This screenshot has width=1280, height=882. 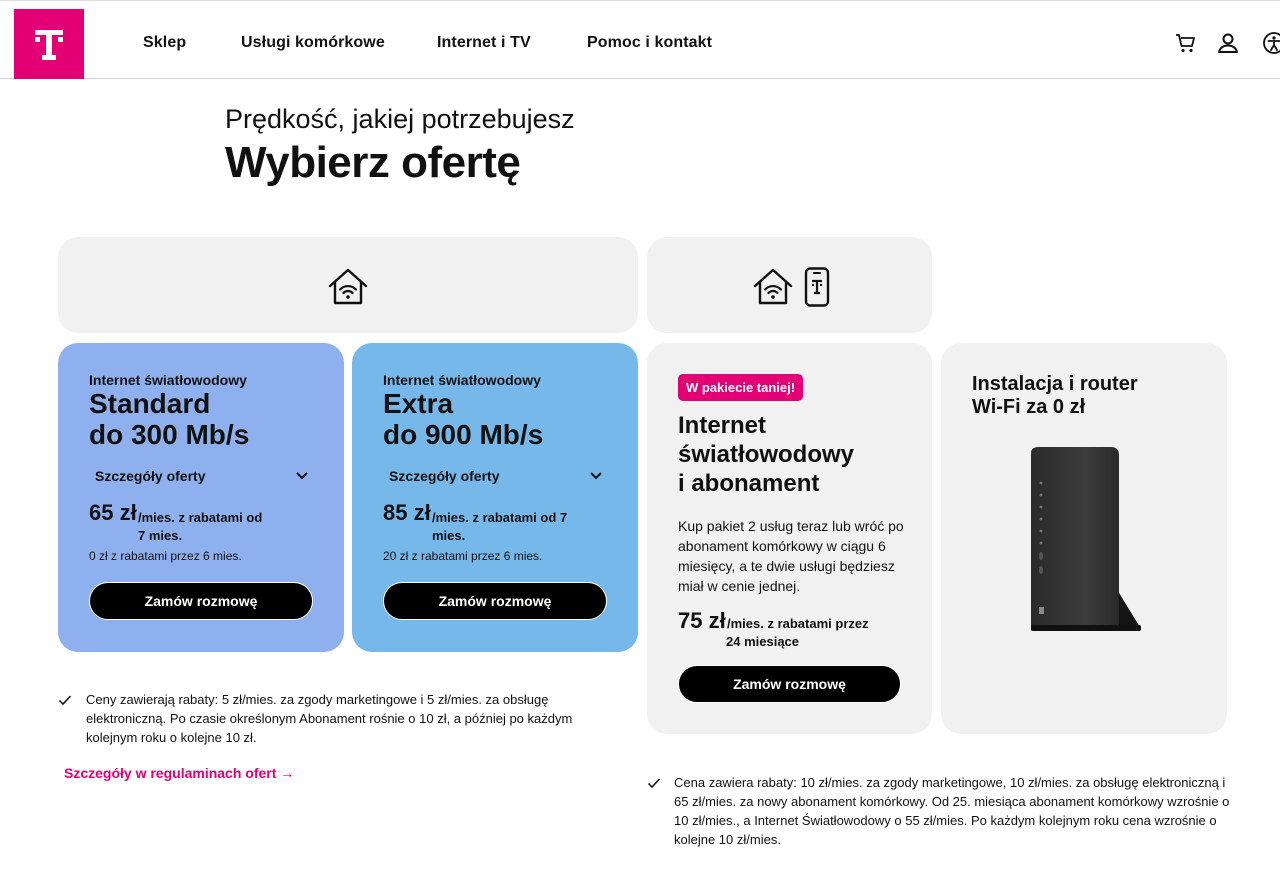 What do you see at coordinates (798, 623) in the screenshot?
I see `bundle-price-suffix: /mies. z rabatami przez` at bounding box center [798, 623].